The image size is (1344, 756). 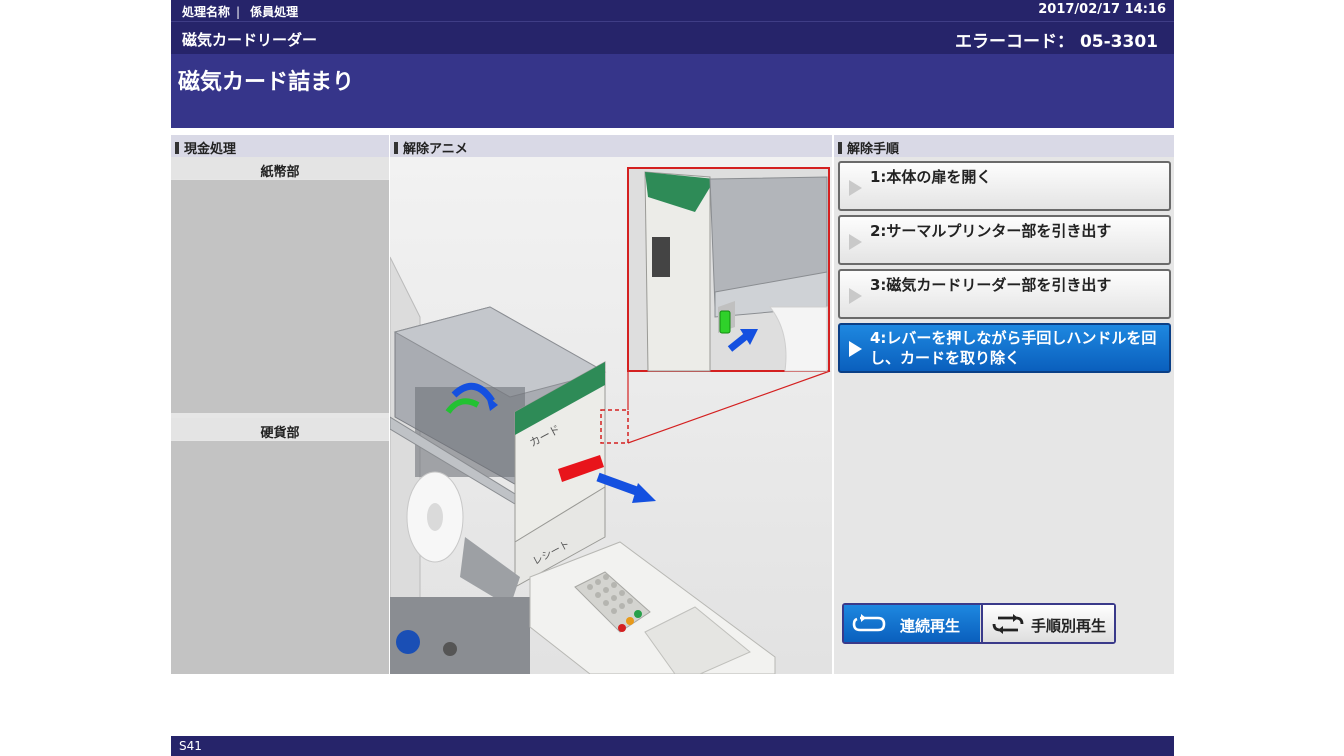 What do you see at coordinates (280, 557) in the screenshot?
I see `coin-section-area` at bounding box center [280, 557].